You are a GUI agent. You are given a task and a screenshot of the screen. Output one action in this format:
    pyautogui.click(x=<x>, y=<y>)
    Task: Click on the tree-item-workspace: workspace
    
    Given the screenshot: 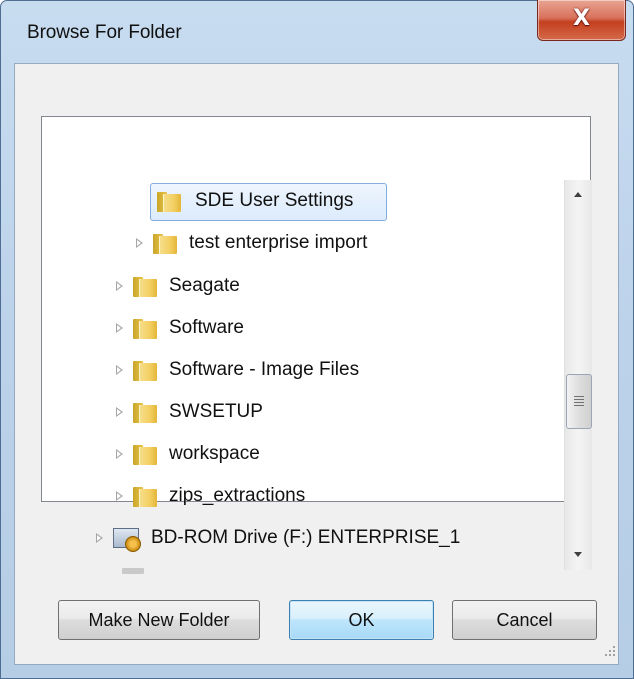 What is the action you would take?
    pyautogui.click(x=186, y=454)
    